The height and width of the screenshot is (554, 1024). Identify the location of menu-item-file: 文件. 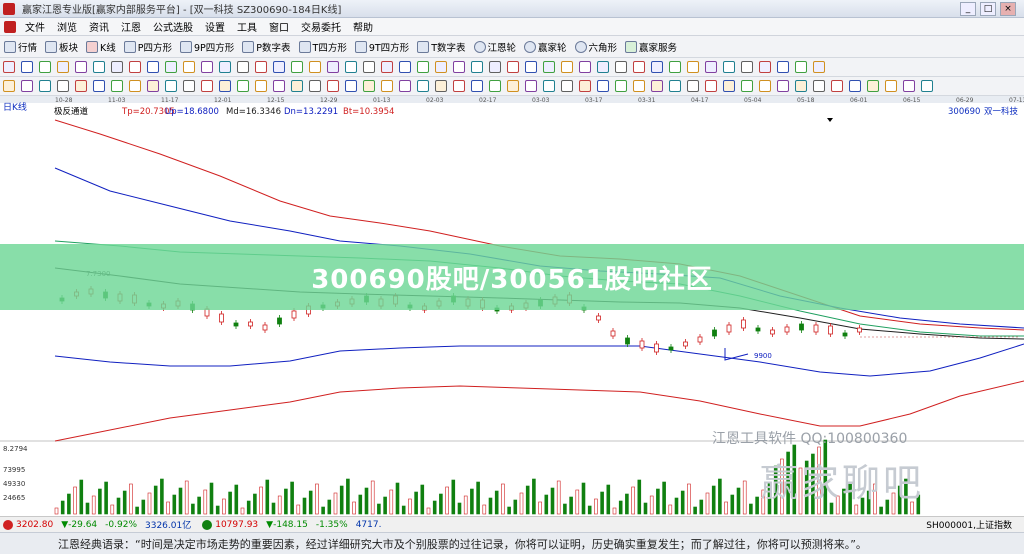
(35, 26).